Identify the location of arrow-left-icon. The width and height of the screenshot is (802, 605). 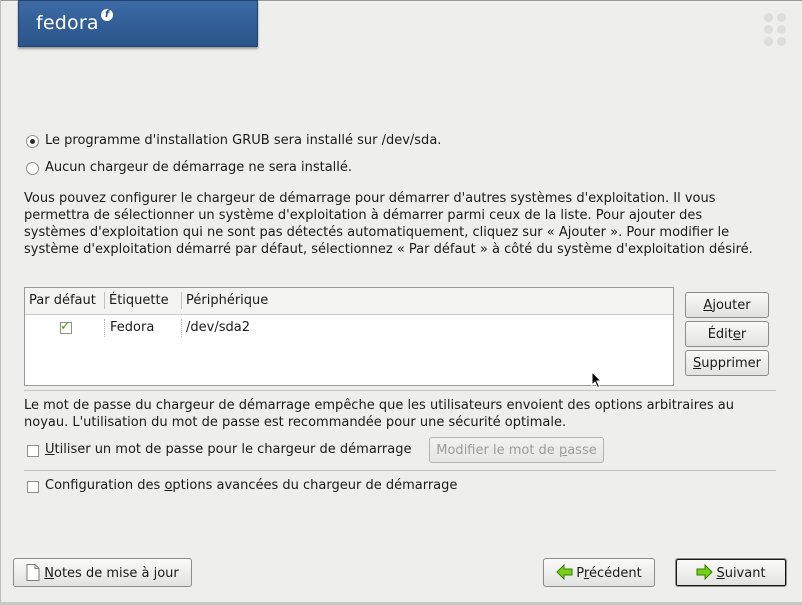
(564, 572).